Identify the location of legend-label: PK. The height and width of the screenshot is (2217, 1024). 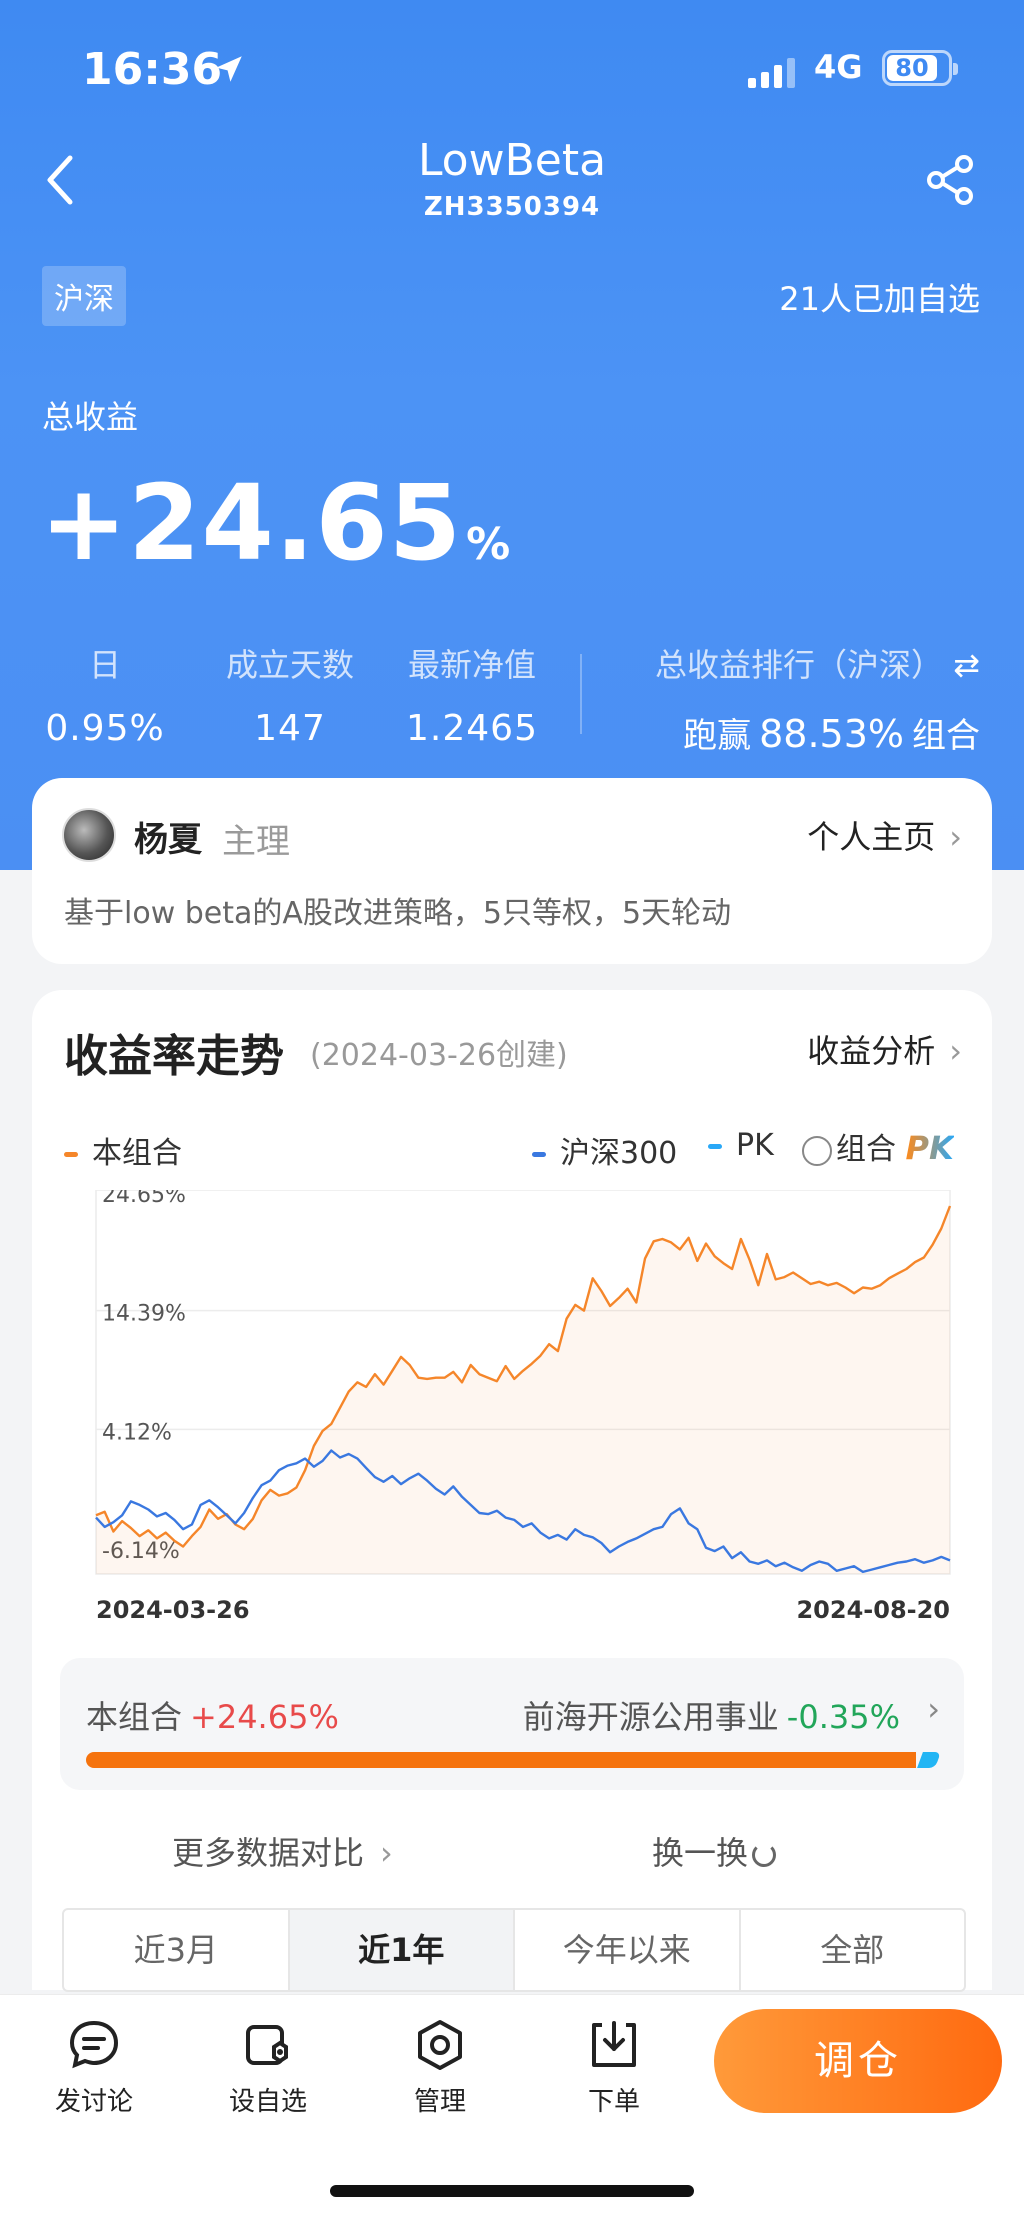
(755, 1145).